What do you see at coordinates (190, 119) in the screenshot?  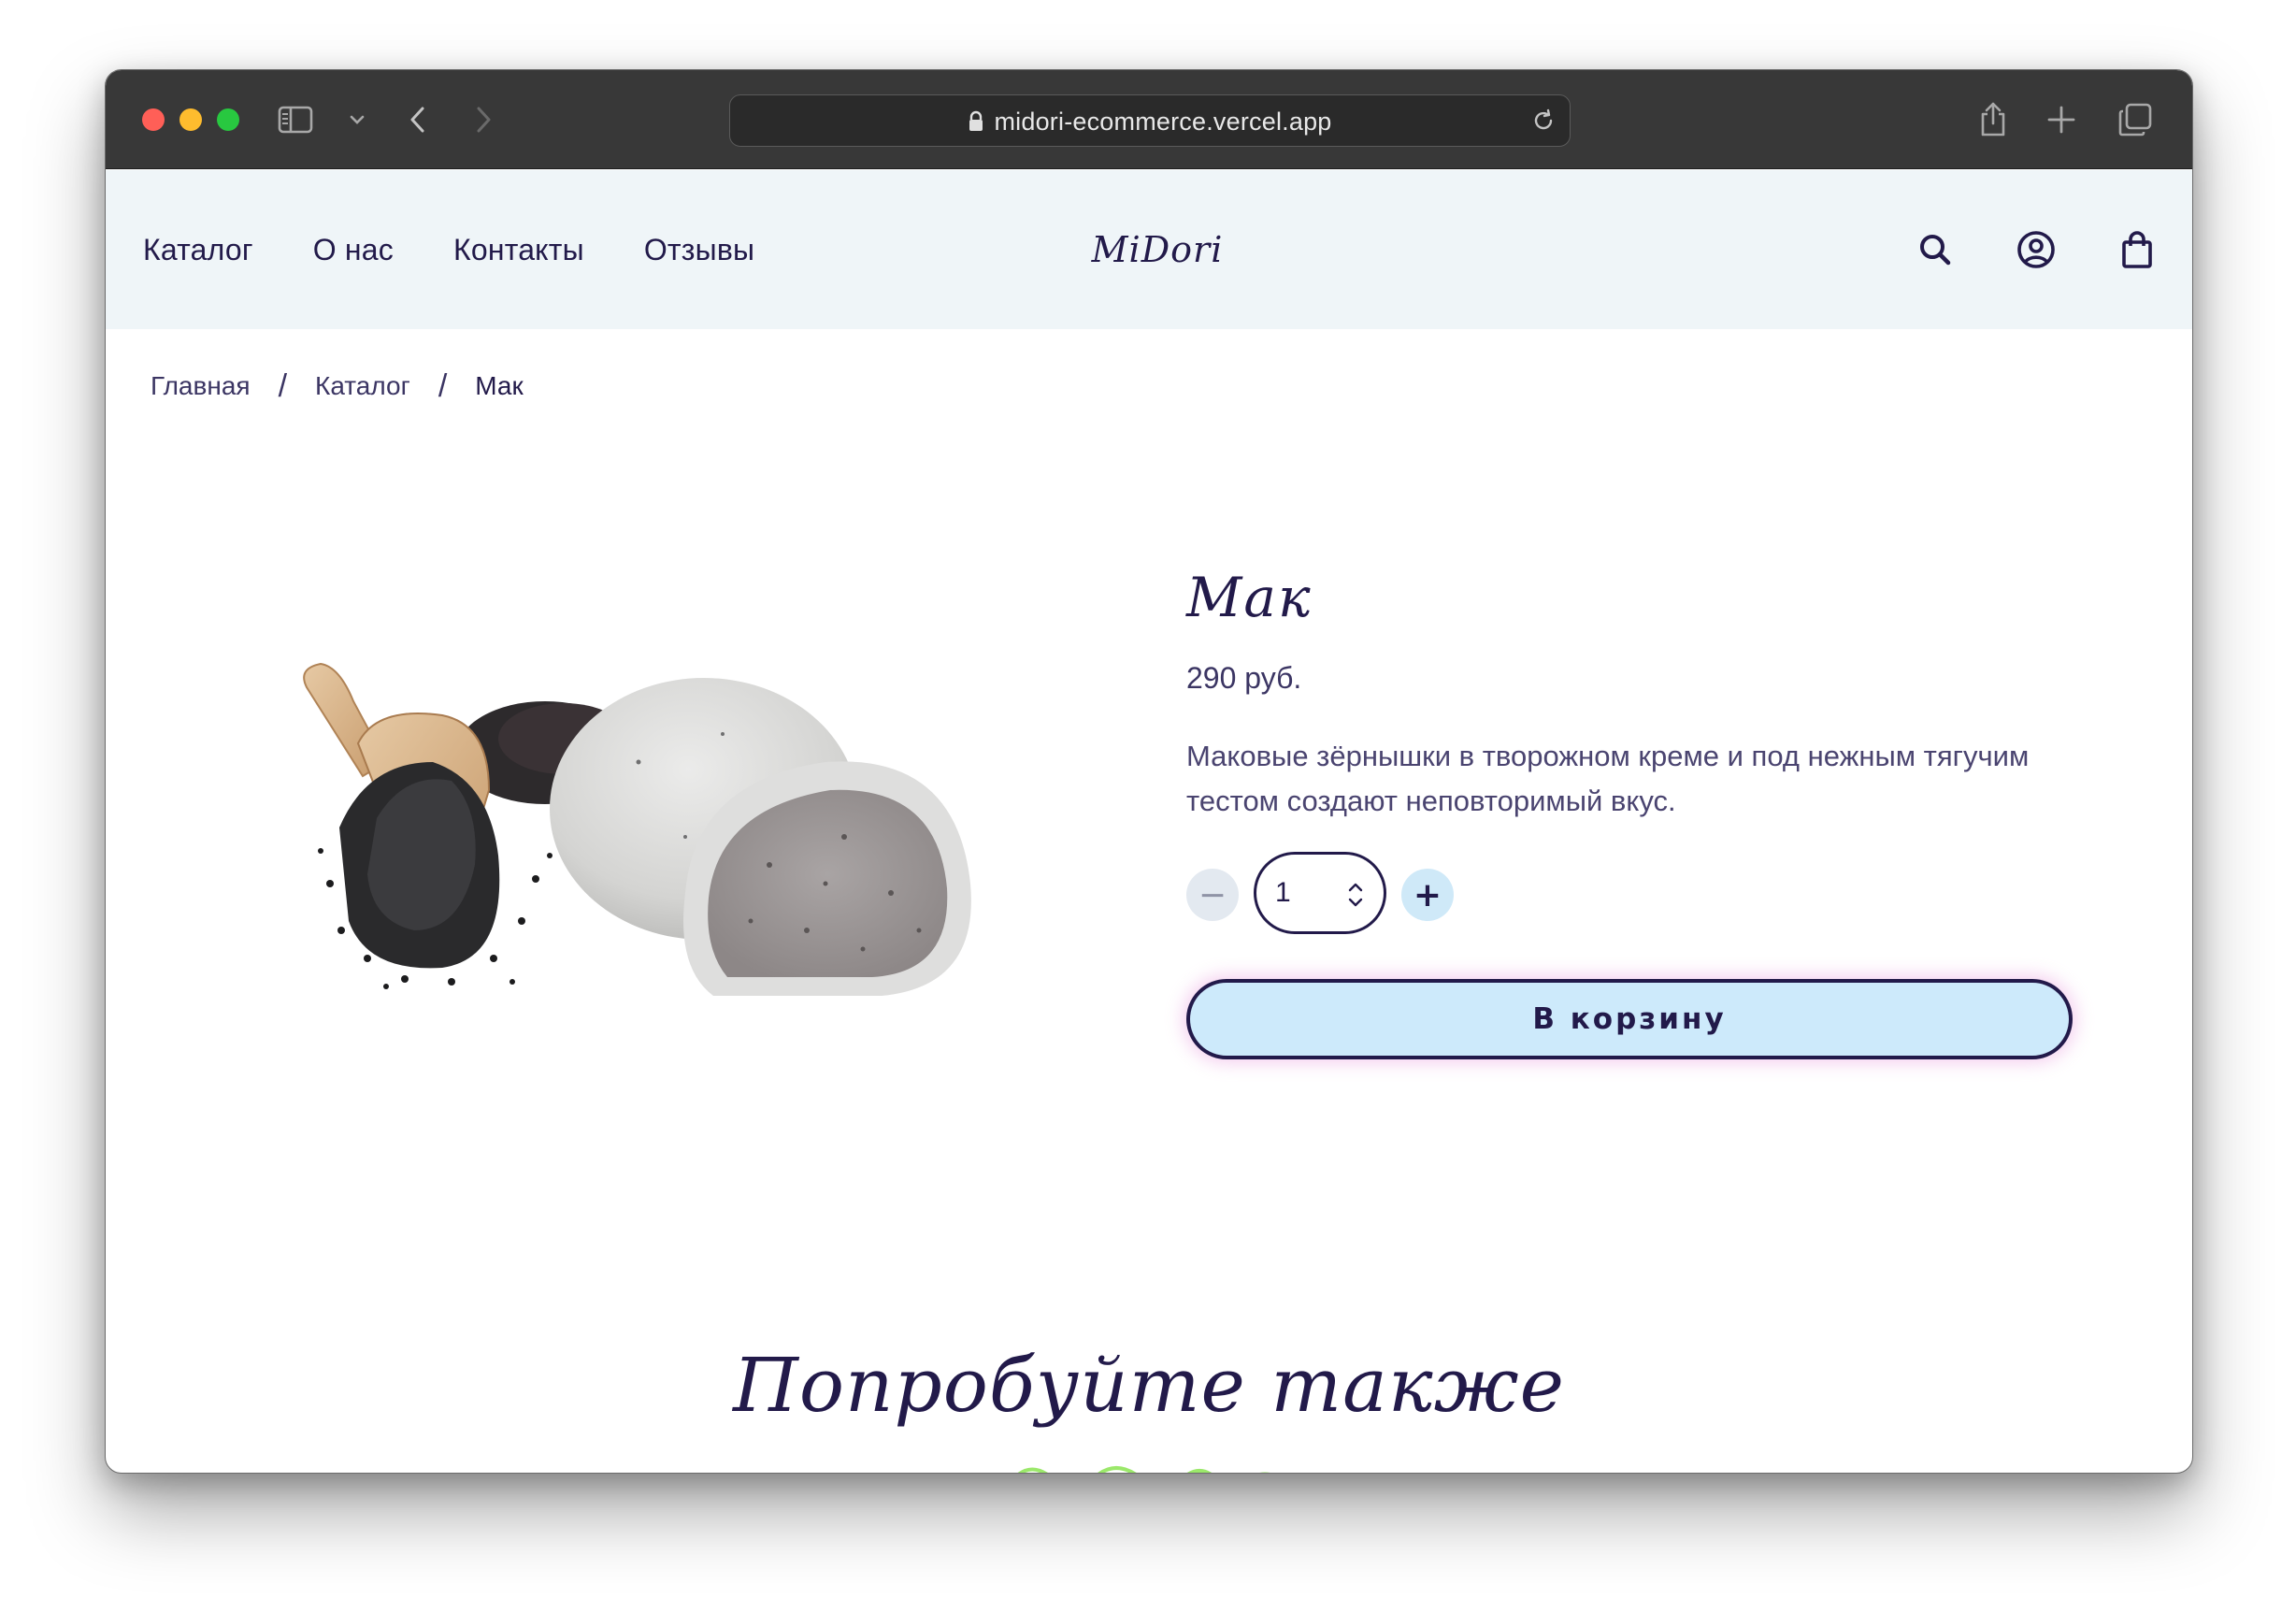 I see `minimize-window-button` at bounding box center [190, 119].